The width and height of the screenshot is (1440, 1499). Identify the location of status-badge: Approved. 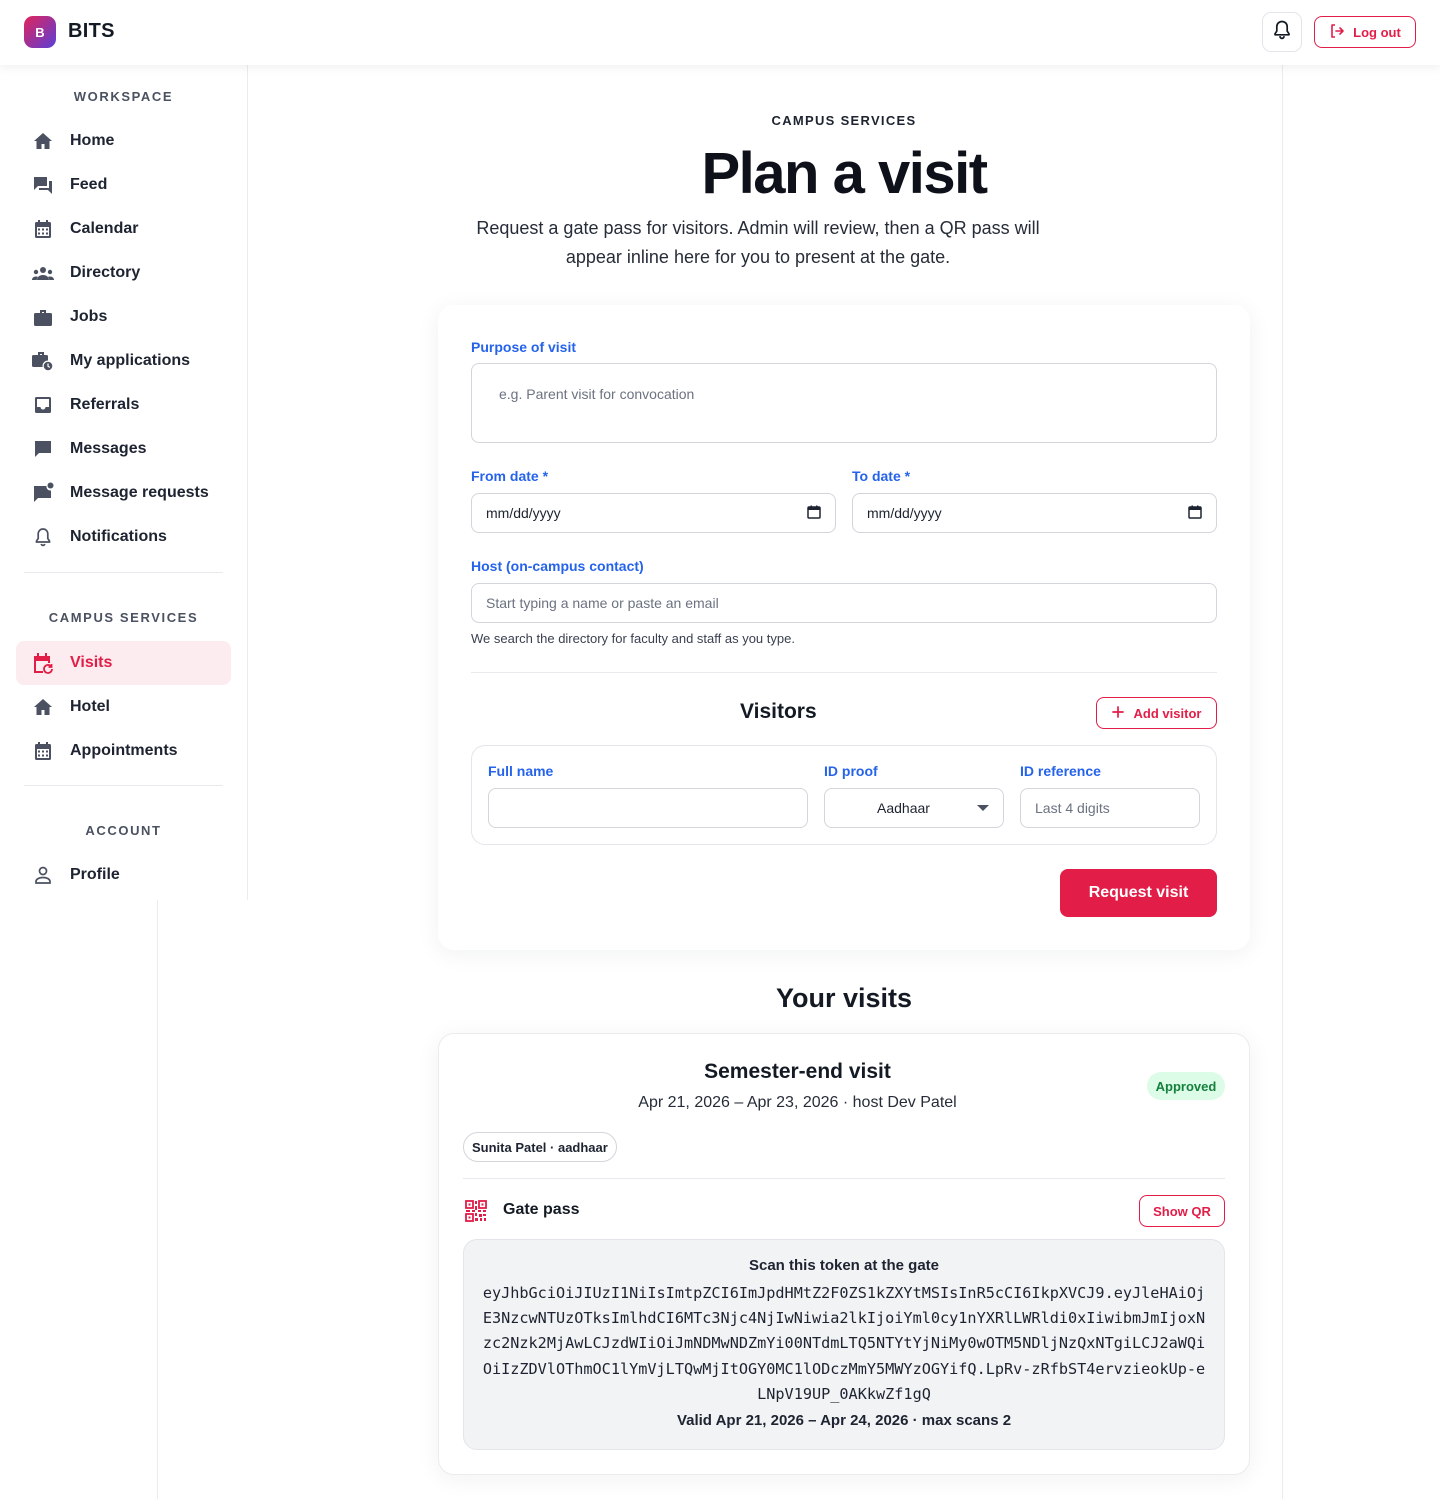
(1186, 1086).